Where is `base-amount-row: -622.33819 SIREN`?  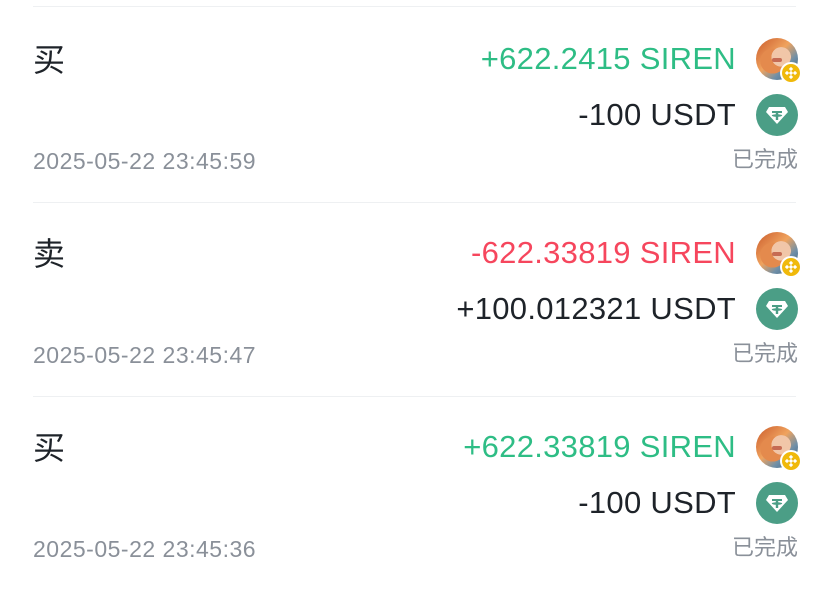 base-amount-row: -622.33819 SIREN is located at coordinates (636, 255).